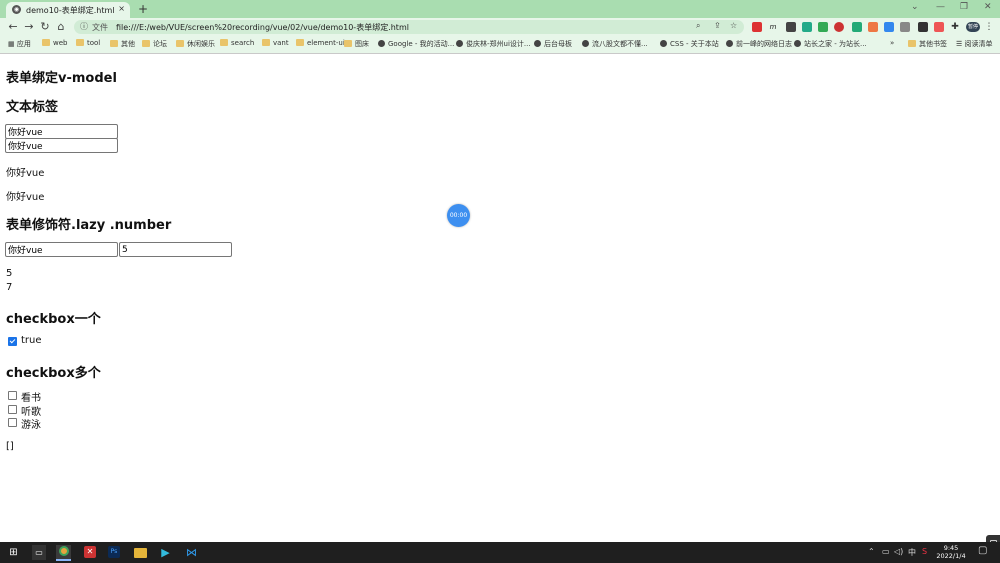  Describe the element at coordinates (458, 215) in the screenshot. I see `recording-timer: 00:00` at that location.